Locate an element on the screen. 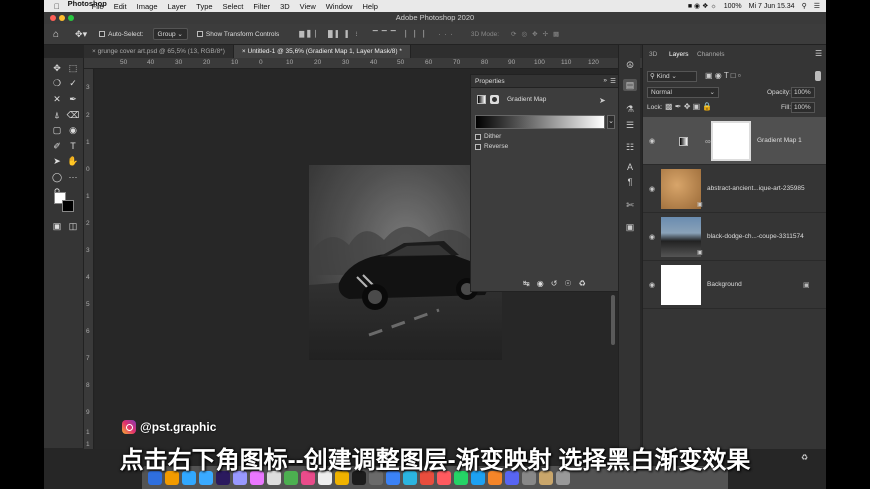  reverse-checkbox: Reverse is located at coordinates (491, 146).